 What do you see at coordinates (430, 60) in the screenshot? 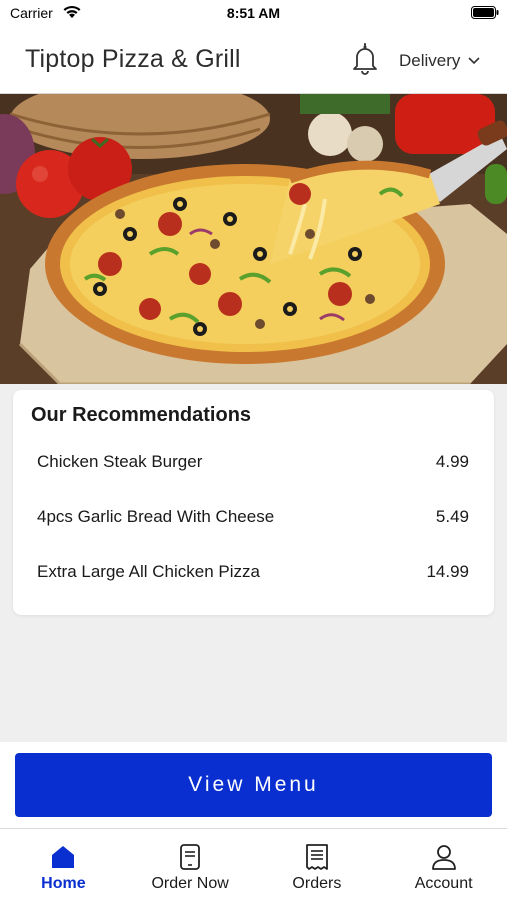
I see `delivery-mode-label: Delivery` at bounding box center [430, 60].